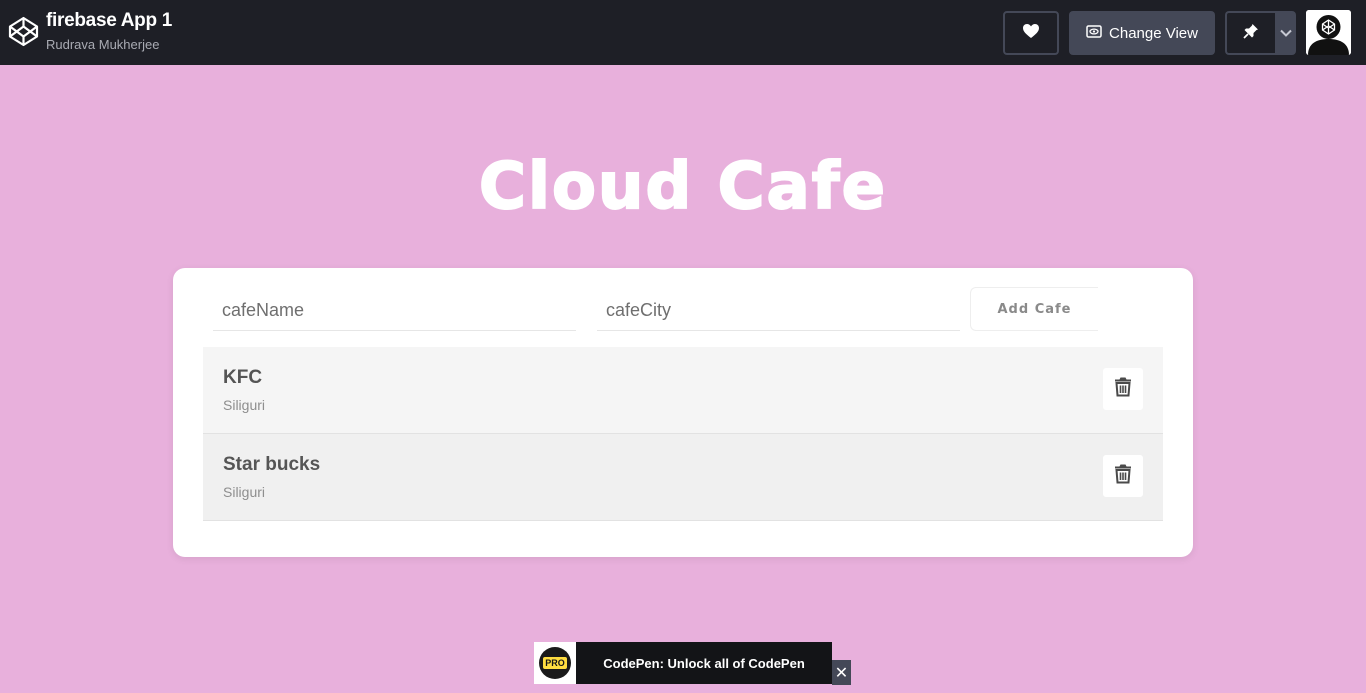  I want to click on chevron-down-icon, so click(1285, 33).